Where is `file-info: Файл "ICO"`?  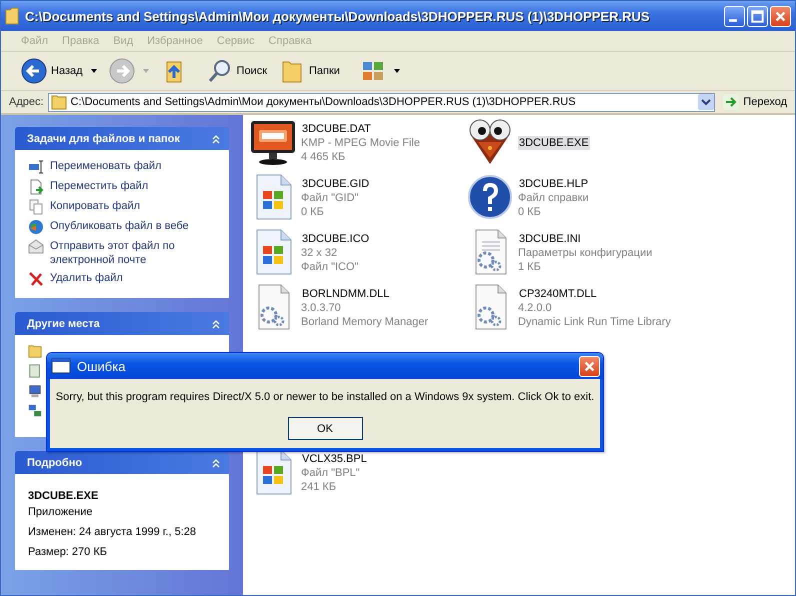
file-info: Файл "ICO" is located at coordinates (329, 267).